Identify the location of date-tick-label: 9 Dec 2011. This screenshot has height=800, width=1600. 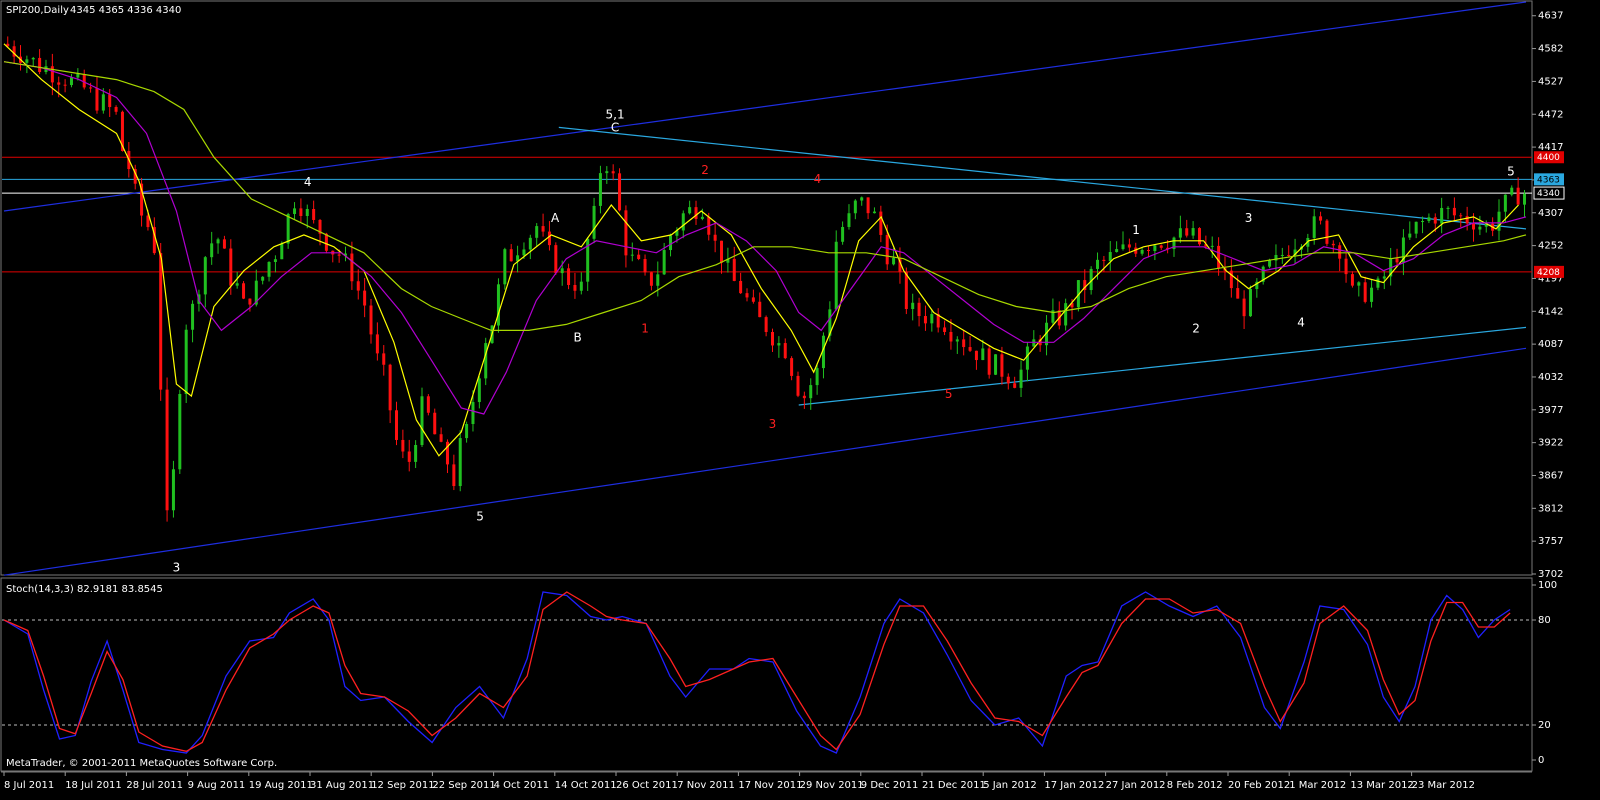
(890, 785).